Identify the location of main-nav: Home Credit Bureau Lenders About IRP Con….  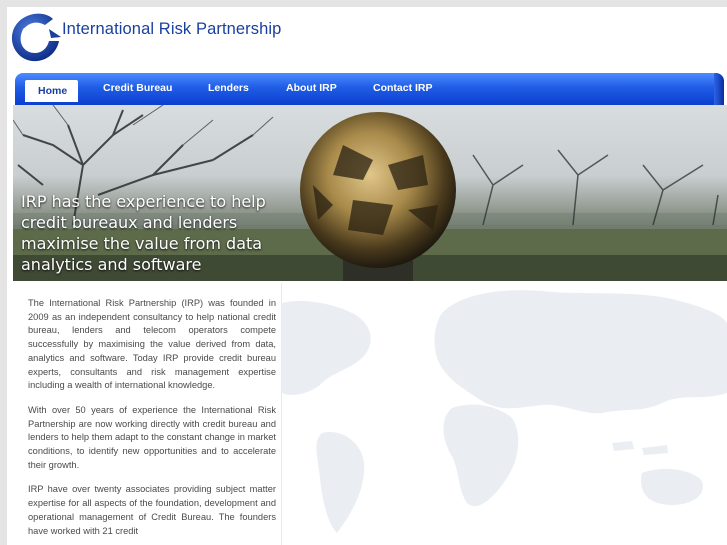
(369, 90).